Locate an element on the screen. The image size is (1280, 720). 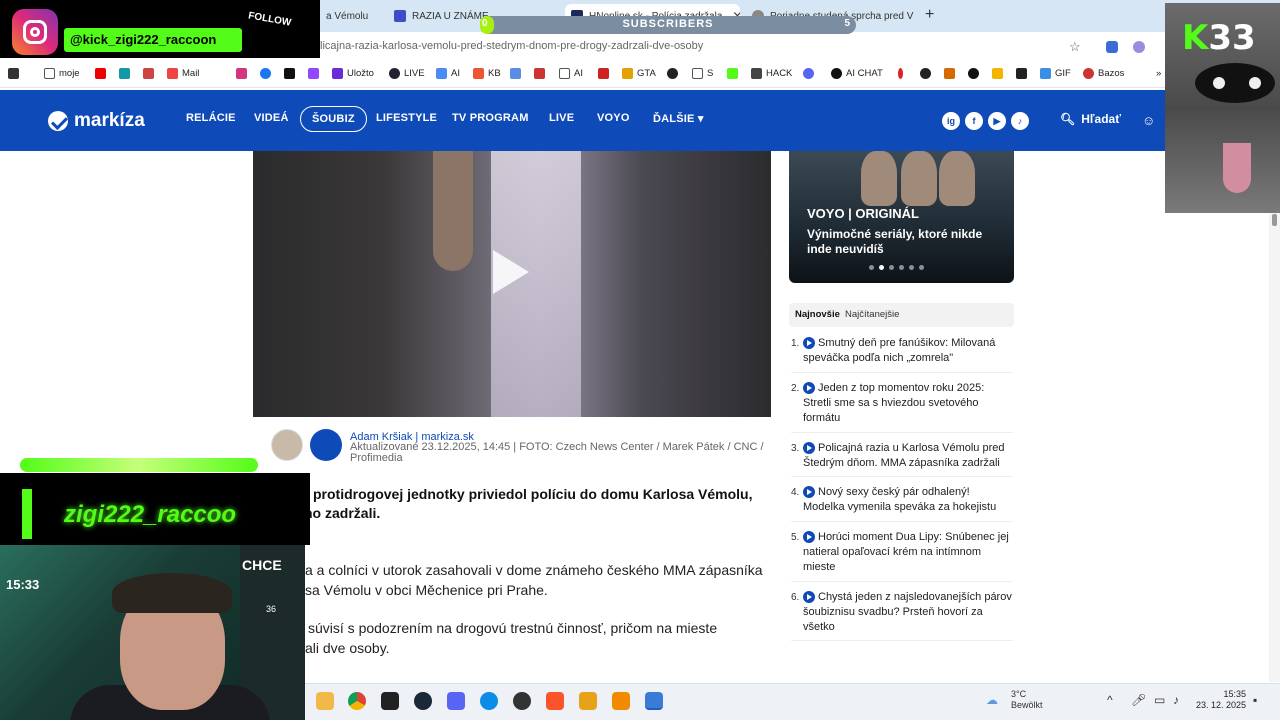
epic-games-icon is located at coordinates (390, 701).